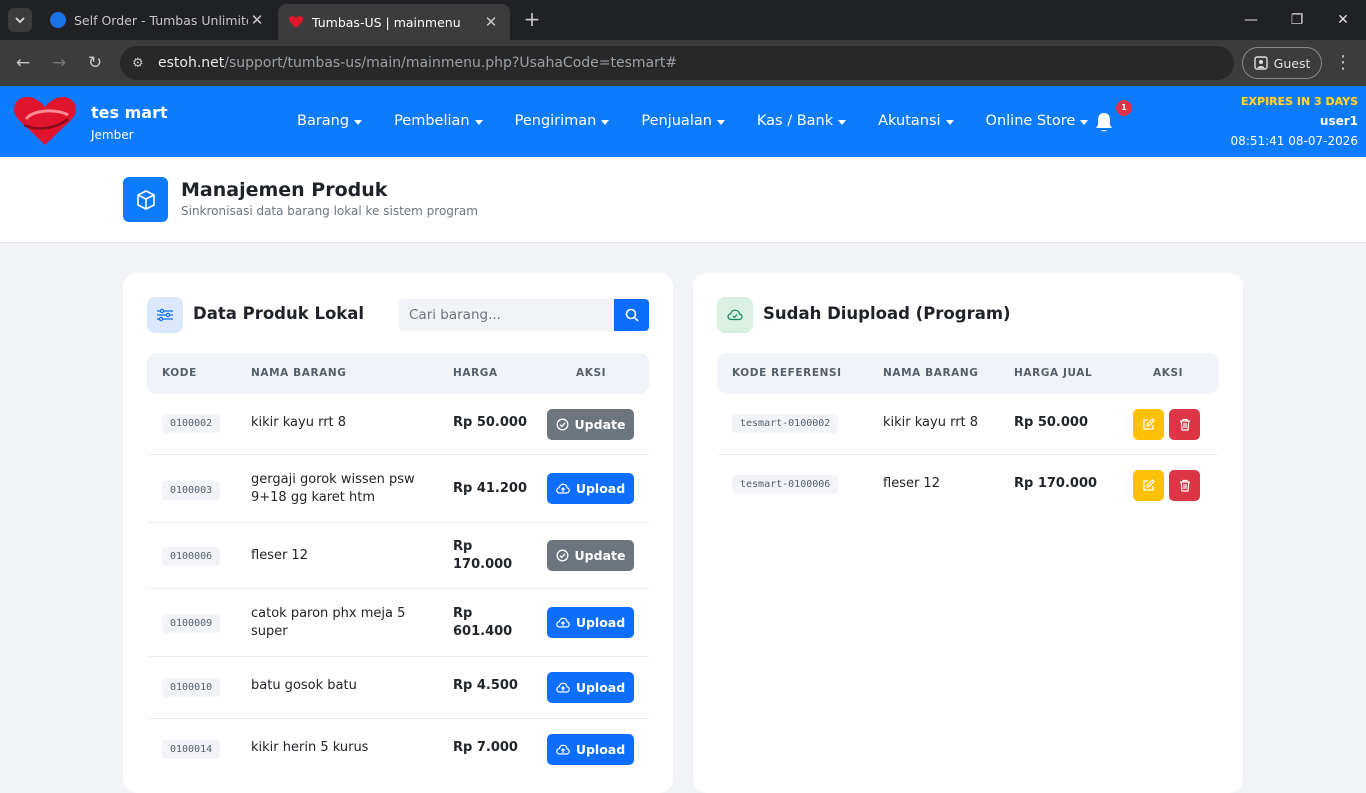 The width and height of the screenshot is (1366, 793). What do you see at coordinates (191, 423) in the screenshot?
I see `product-code: 0100002` at bounding box center [191, 423].